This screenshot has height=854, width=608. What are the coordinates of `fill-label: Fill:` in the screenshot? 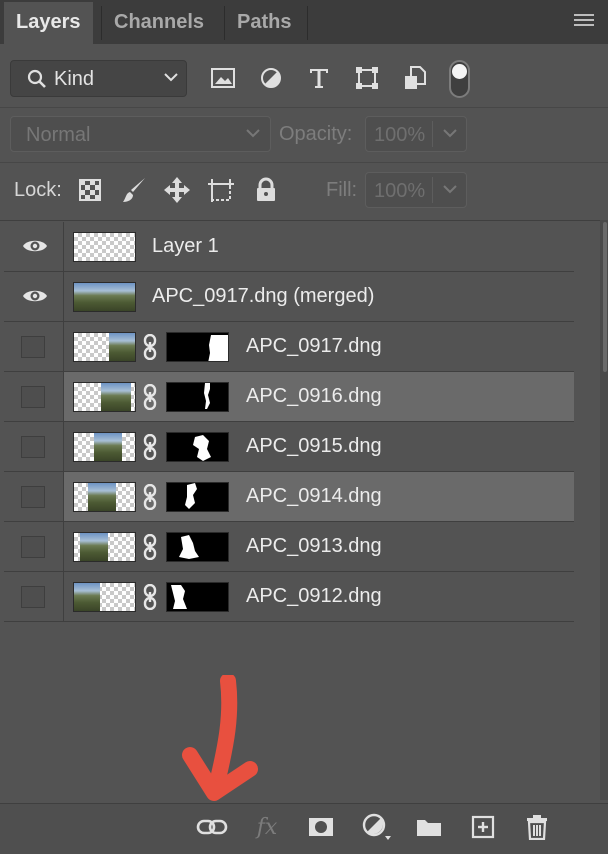 It's located at (342, 190).